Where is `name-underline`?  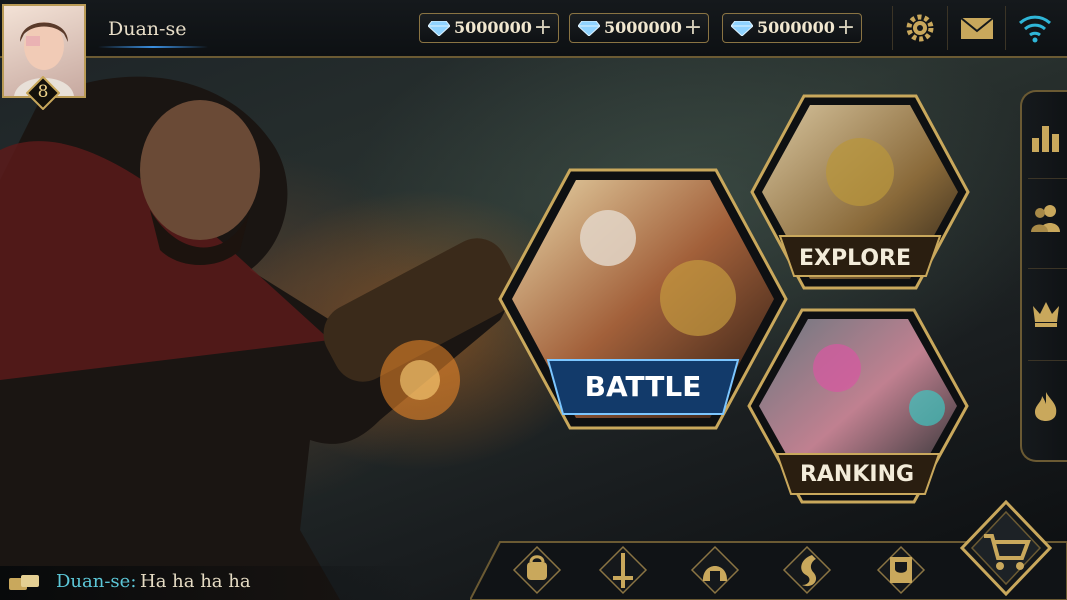
name-underline is located at coordinates (153, 47).